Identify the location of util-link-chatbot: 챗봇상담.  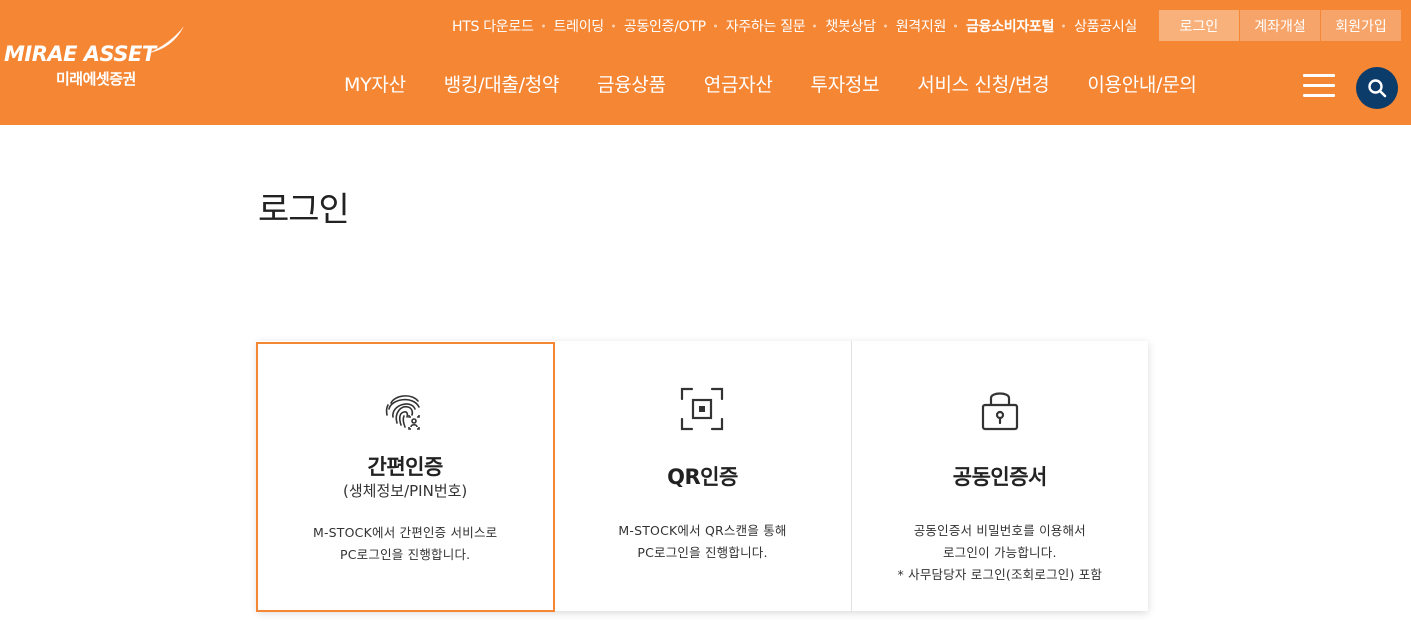
(850, 26).